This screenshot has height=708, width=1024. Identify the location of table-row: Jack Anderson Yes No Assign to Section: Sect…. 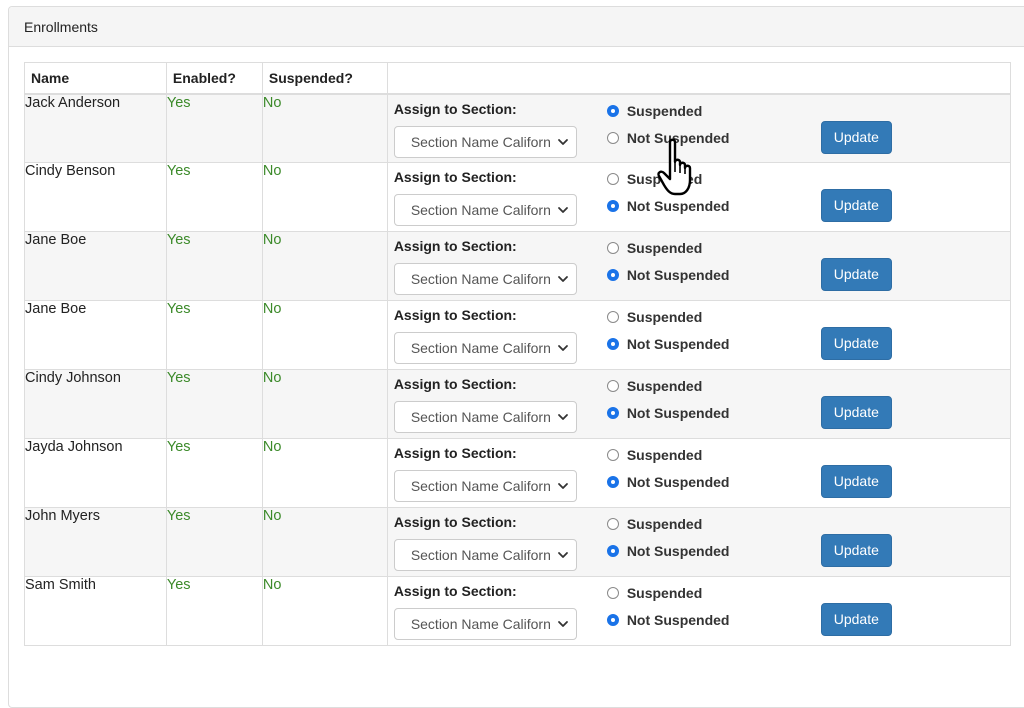
(518, 128).